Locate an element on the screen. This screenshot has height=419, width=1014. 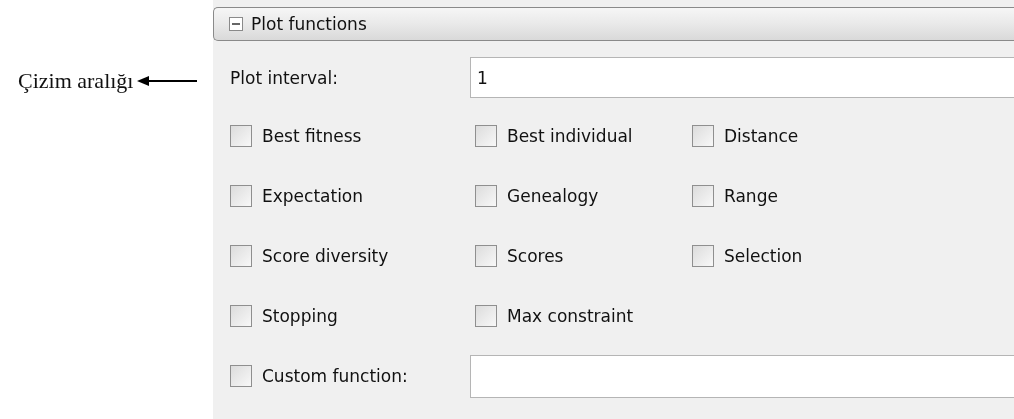
checkbox-label: Score diversity is located at coordinates (325, 256).